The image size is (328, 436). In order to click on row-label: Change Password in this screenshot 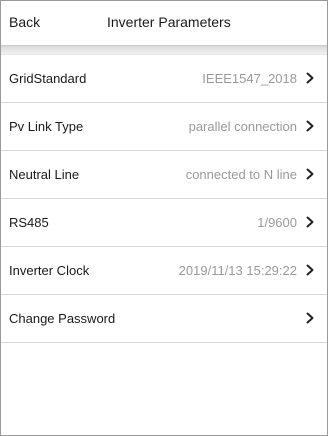, I will do `click(62, 318)`.